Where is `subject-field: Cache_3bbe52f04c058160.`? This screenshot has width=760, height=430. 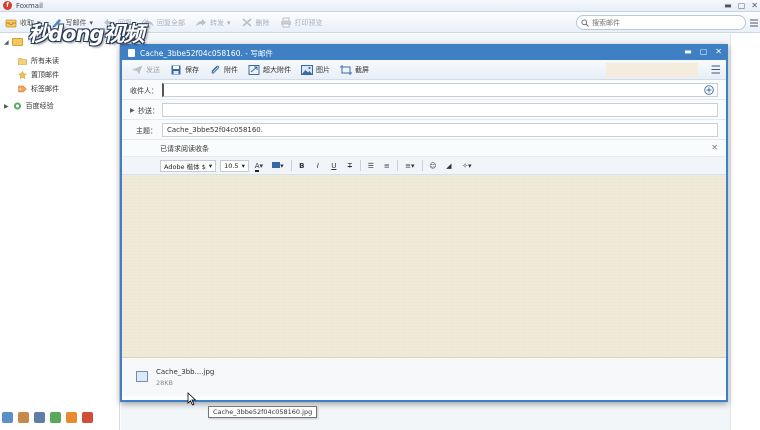
subject-field: Cache_3bbe52f04c058160. is located at coordinates (440, 130).